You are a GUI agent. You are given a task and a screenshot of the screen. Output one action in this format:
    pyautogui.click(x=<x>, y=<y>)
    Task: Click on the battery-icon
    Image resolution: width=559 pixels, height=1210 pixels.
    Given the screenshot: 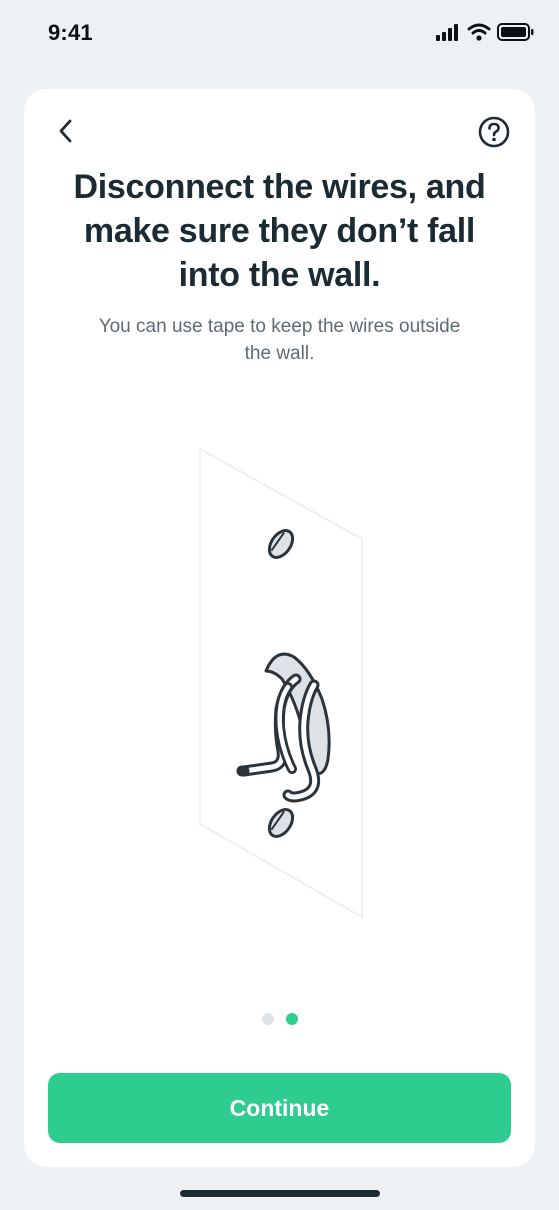 What is the action you would take?
    pyautogui.click(x=515, y=32)
    